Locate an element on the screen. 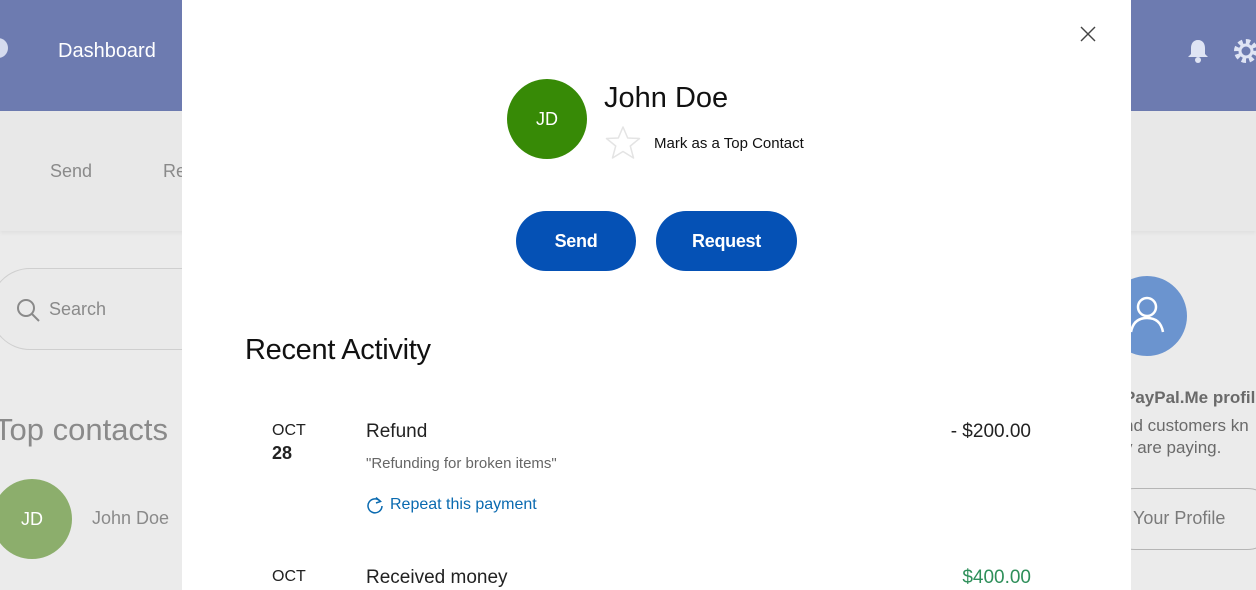 The width and height of the screenshot is (1256, 590). recent-activity-heading: Recent Activity is located at coordinates (338, 350).